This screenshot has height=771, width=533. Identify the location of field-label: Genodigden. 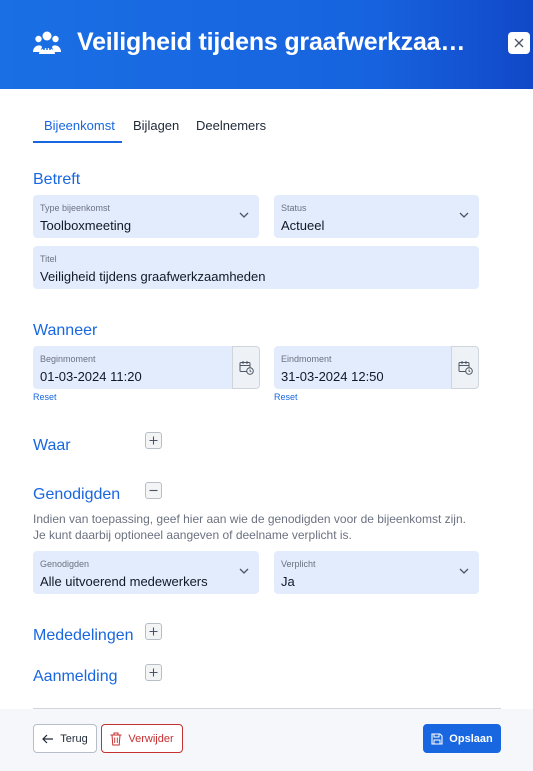
(65, 564).